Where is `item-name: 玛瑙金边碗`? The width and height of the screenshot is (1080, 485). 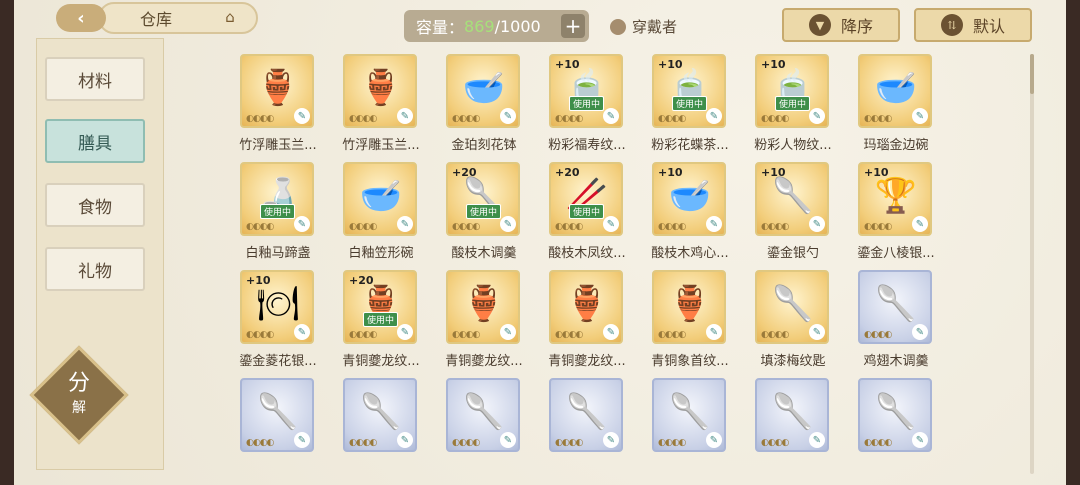 item-name: 玛瑙金边碗 is located at coordinates (896, 145).